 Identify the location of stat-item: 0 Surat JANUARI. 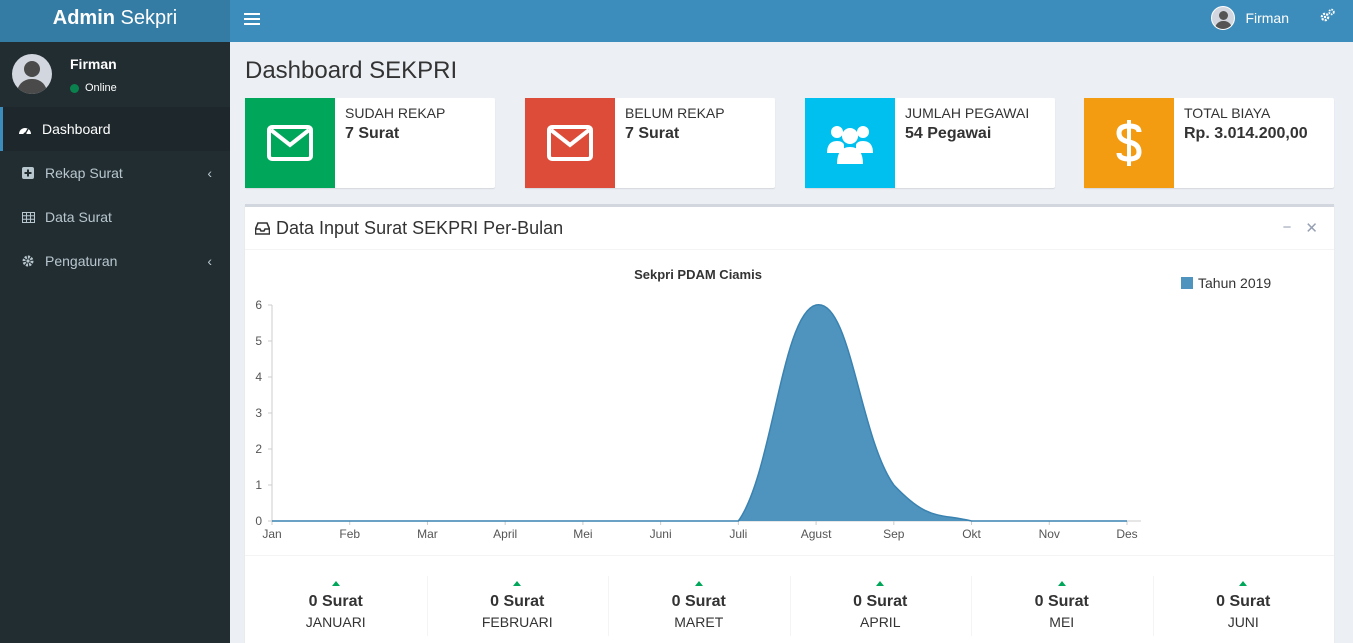
(336, 599).